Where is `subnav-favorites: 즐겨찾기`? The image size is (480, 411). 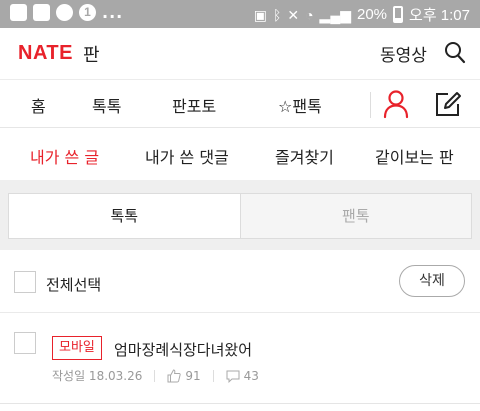
subnav-favorites: 즐겨찾기 is located at coordinates (304, 156).